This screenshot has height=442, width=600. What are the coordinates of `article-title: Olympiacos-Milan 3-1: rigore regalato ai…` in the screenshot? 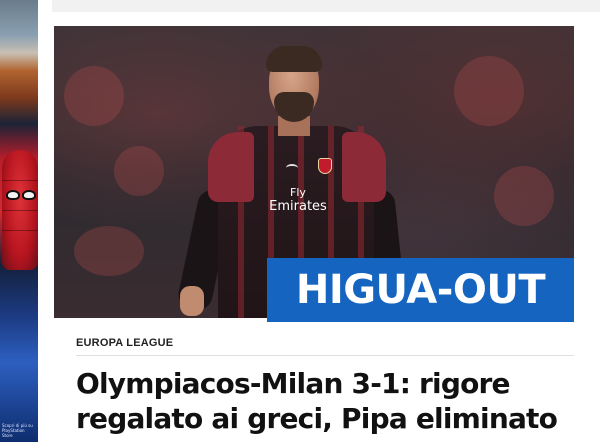 It's located at (336, 401).